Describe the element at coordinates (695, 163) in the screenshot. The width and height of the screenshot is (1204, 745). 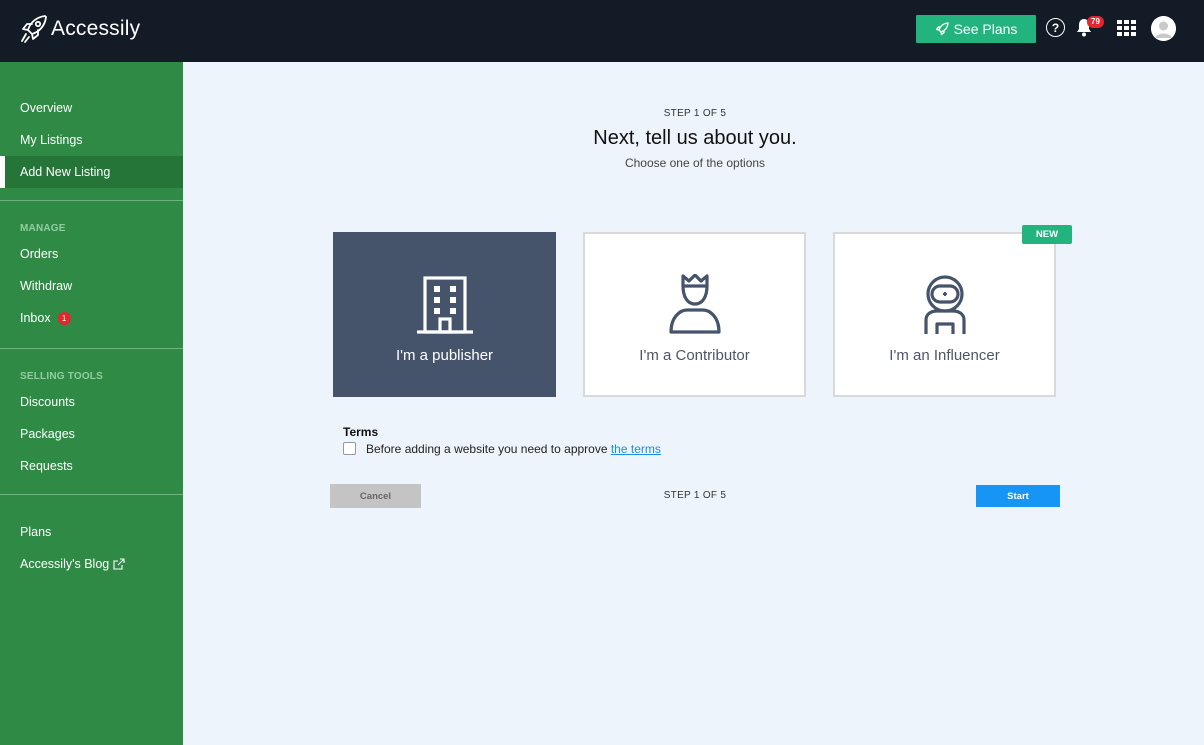
I see `page-subtitle: Choose one of the options` at that location.